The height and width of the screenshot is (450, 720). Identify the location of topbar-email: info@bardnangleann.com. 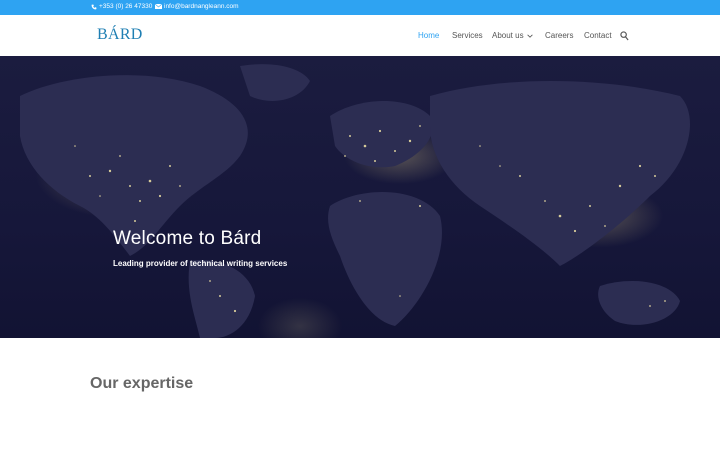
(197, 6).